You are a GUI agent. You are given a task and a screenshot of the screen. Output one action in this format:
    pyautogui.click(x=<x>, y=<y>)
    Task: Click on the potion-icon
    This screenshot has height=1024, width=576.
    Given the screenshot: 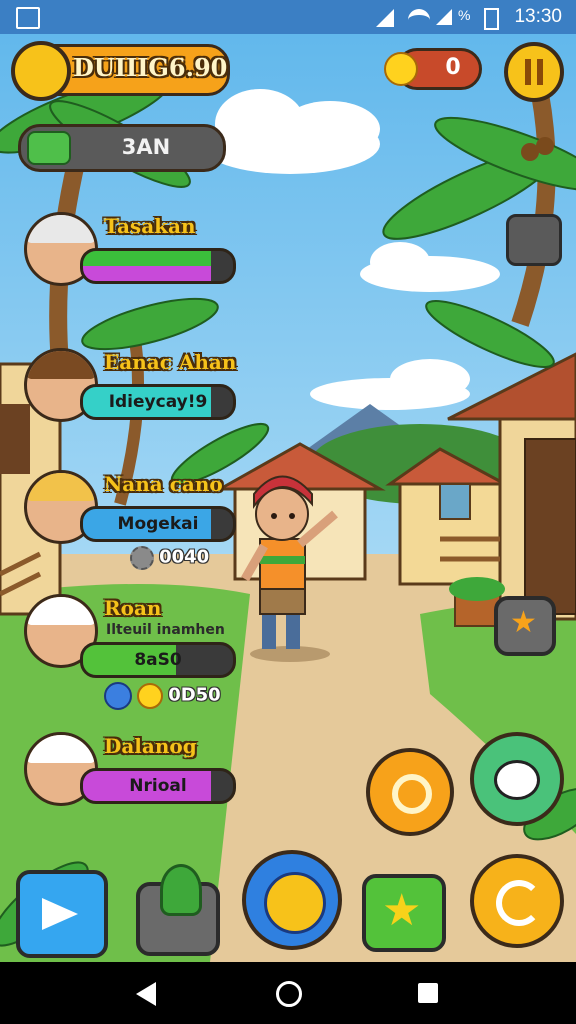 What is the action you would take?
    pyautogui.click(x=181, y=890)
    